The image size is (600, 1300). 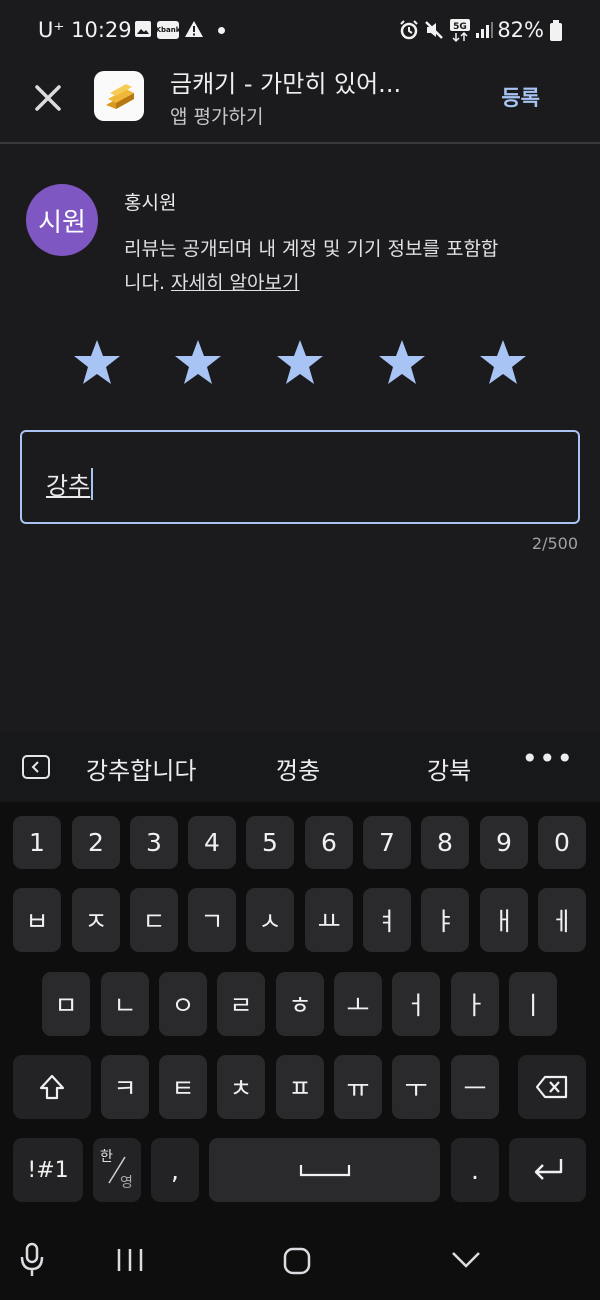 I want to click on privacy-notice: 리뷰는 공개되며 내 계정 및 기기 정보를 포함합니다. 자세히 알아보기, so click(x=314, y=266).